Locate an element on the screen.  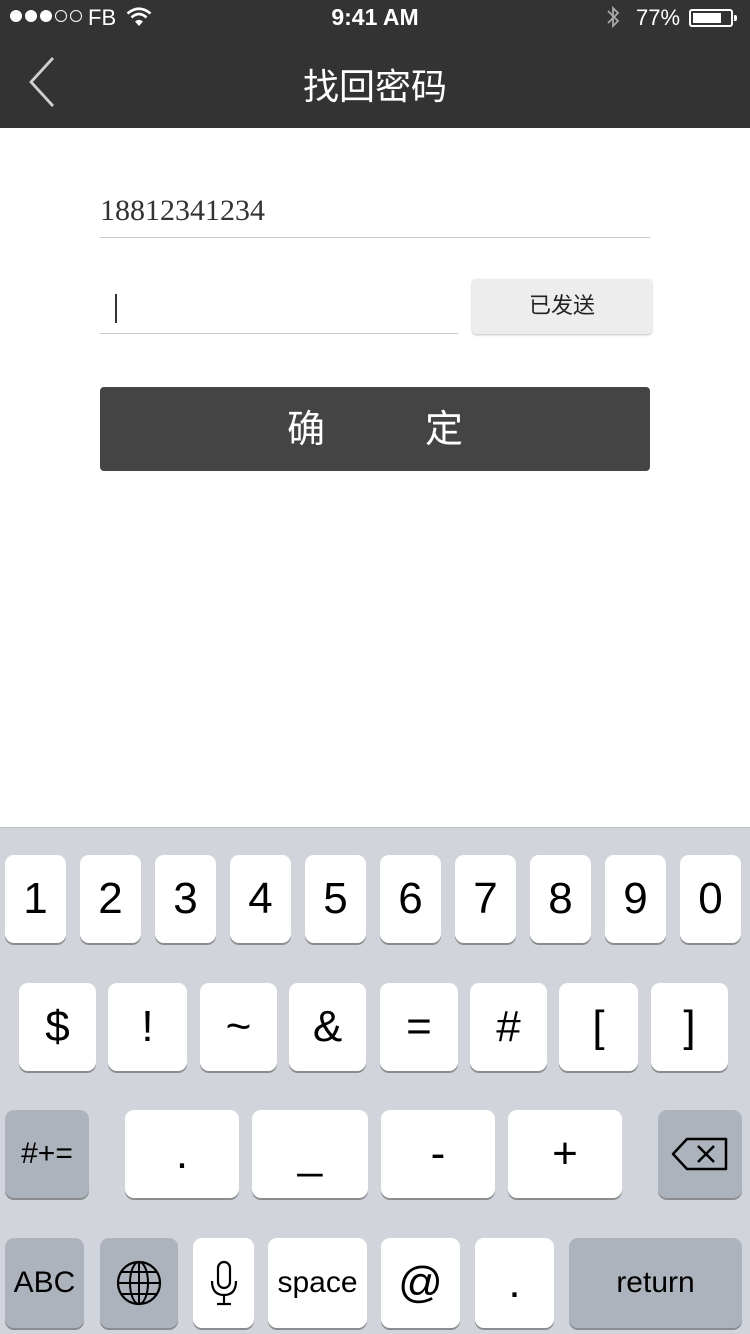
key-hash: # is located at coordinates (508, 1027).